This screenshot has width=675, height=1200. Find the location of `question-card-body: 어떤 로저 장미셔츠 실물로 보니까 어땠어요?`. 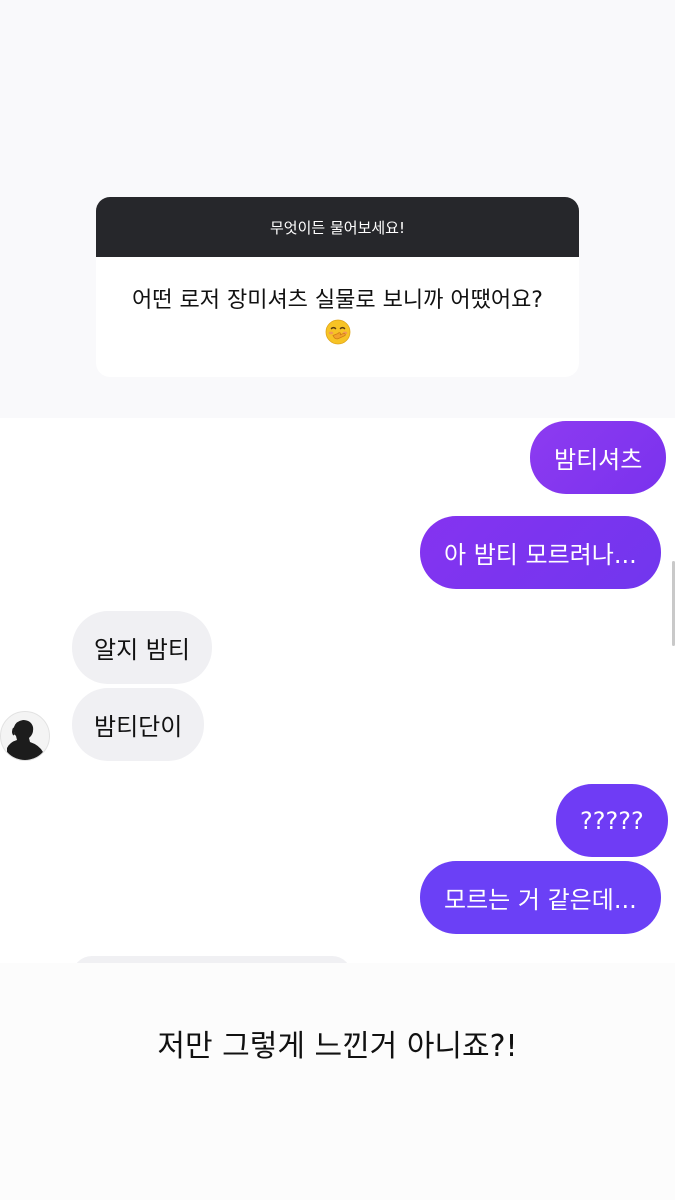

question-card-body: 어떤 로저 장미셔츠 실물로 보니까 어땠어요? is located at coordinates (337, 301).